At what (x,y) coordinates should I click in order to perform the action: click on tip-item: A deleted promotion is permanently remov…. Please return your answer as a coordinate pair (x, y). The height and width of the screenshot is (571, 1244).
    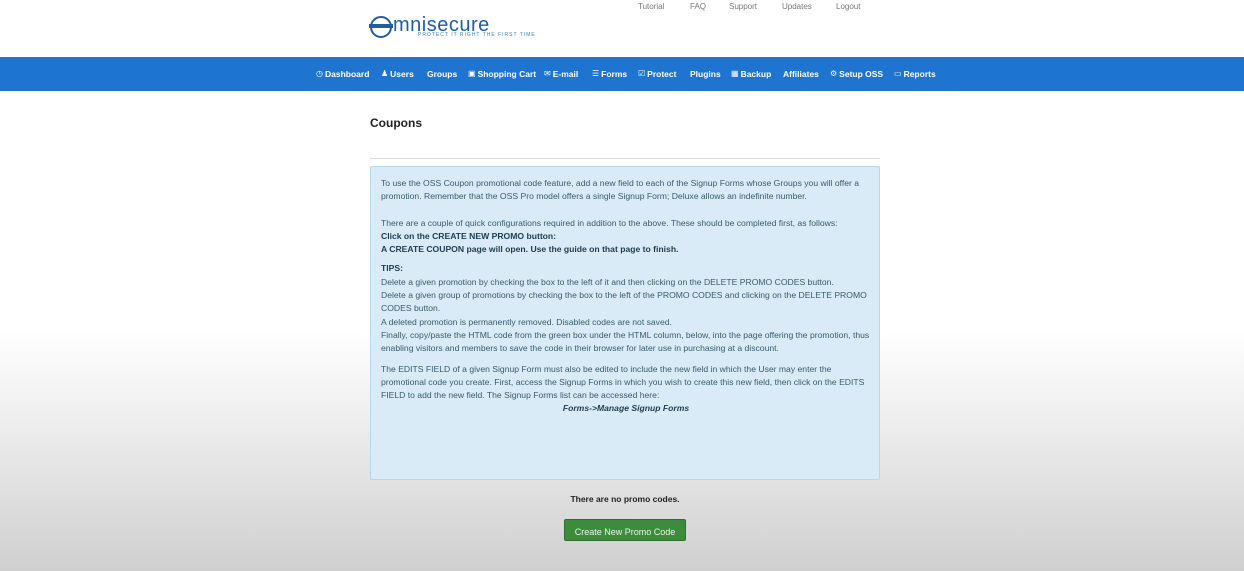
    Looking at the image, I should click on (526, 321).